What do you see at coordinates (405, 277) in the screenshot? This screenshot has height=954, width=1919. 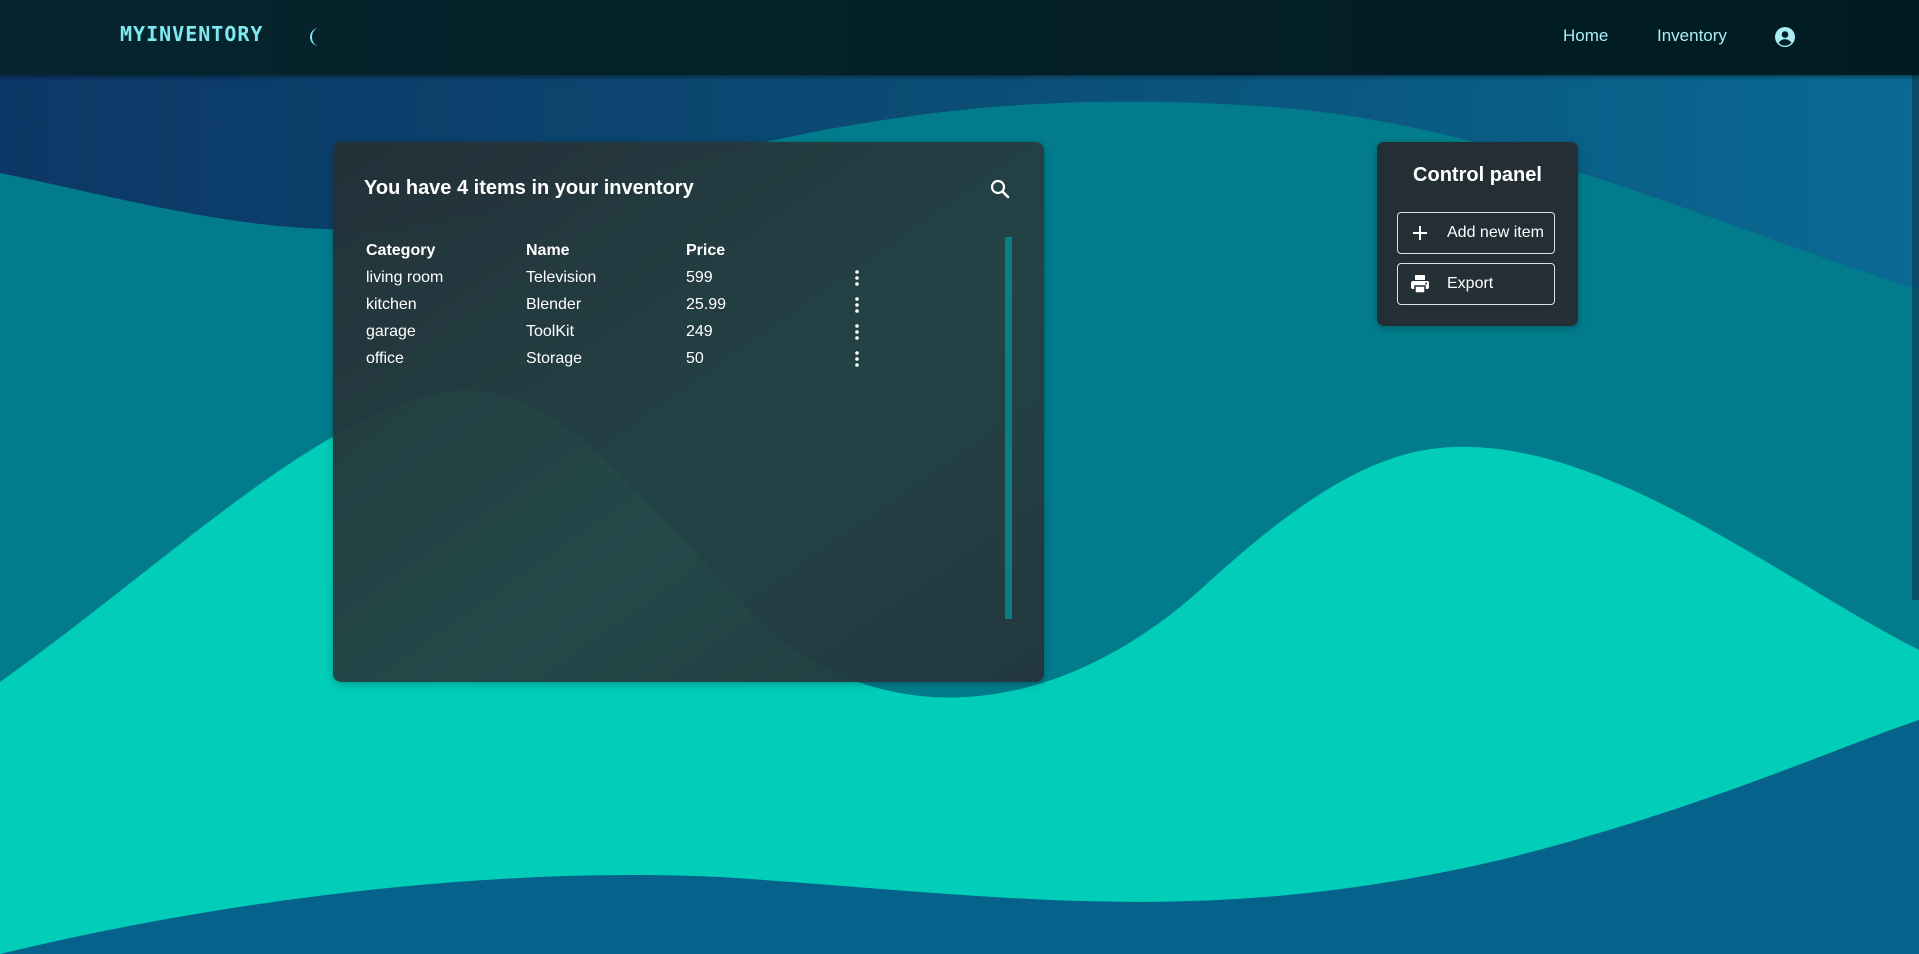 I see `cell-category: living room` at bounding box center [405, 277].